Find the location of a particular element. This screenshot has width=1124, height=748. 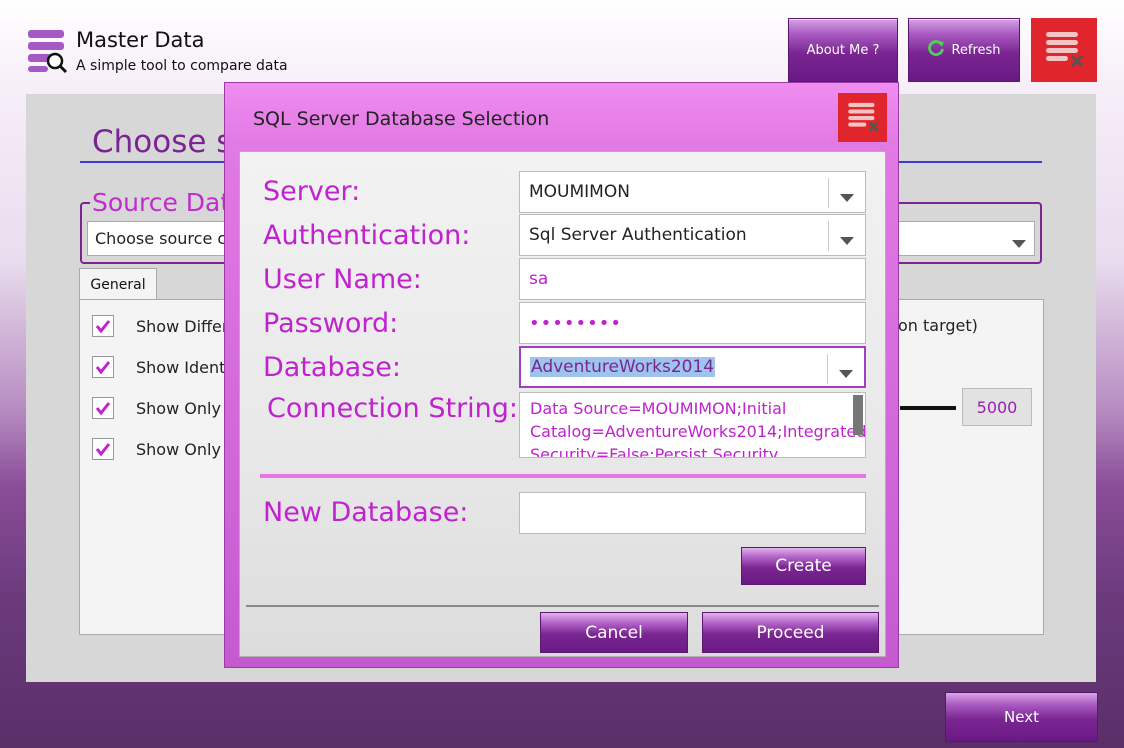

checkbox-show-differences is located at coordinates (103, 326).